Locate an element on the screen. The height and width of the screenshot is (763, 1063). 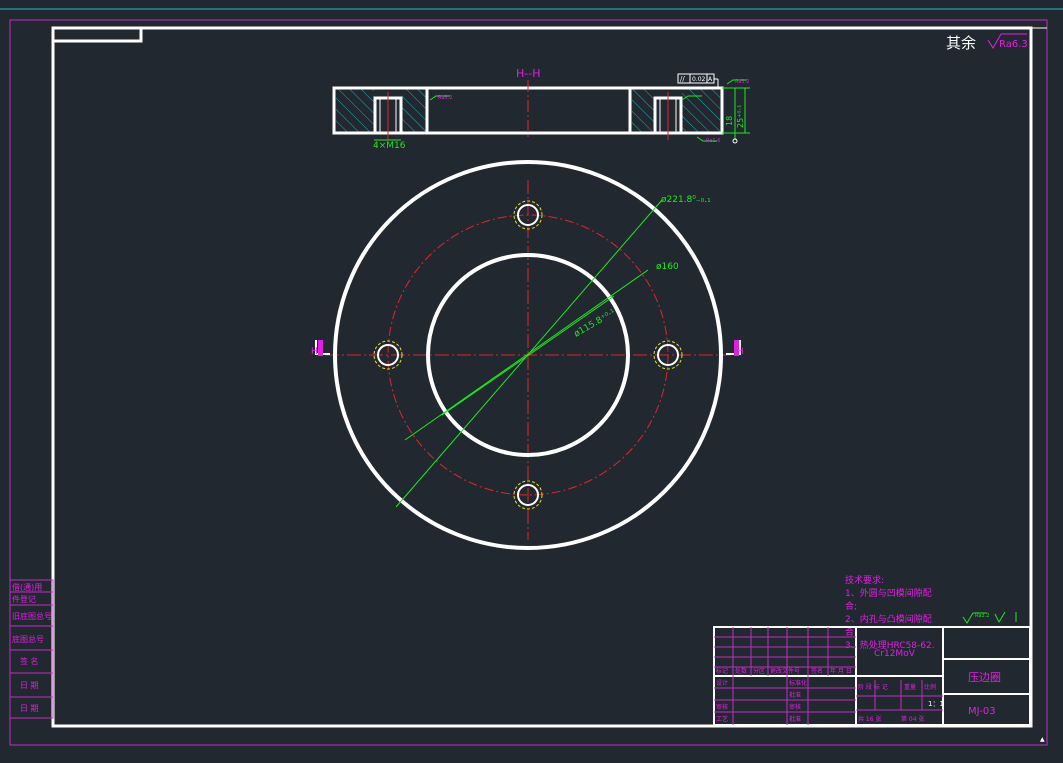
role-left-3: 工艺 is located at coordinates (722, 719).